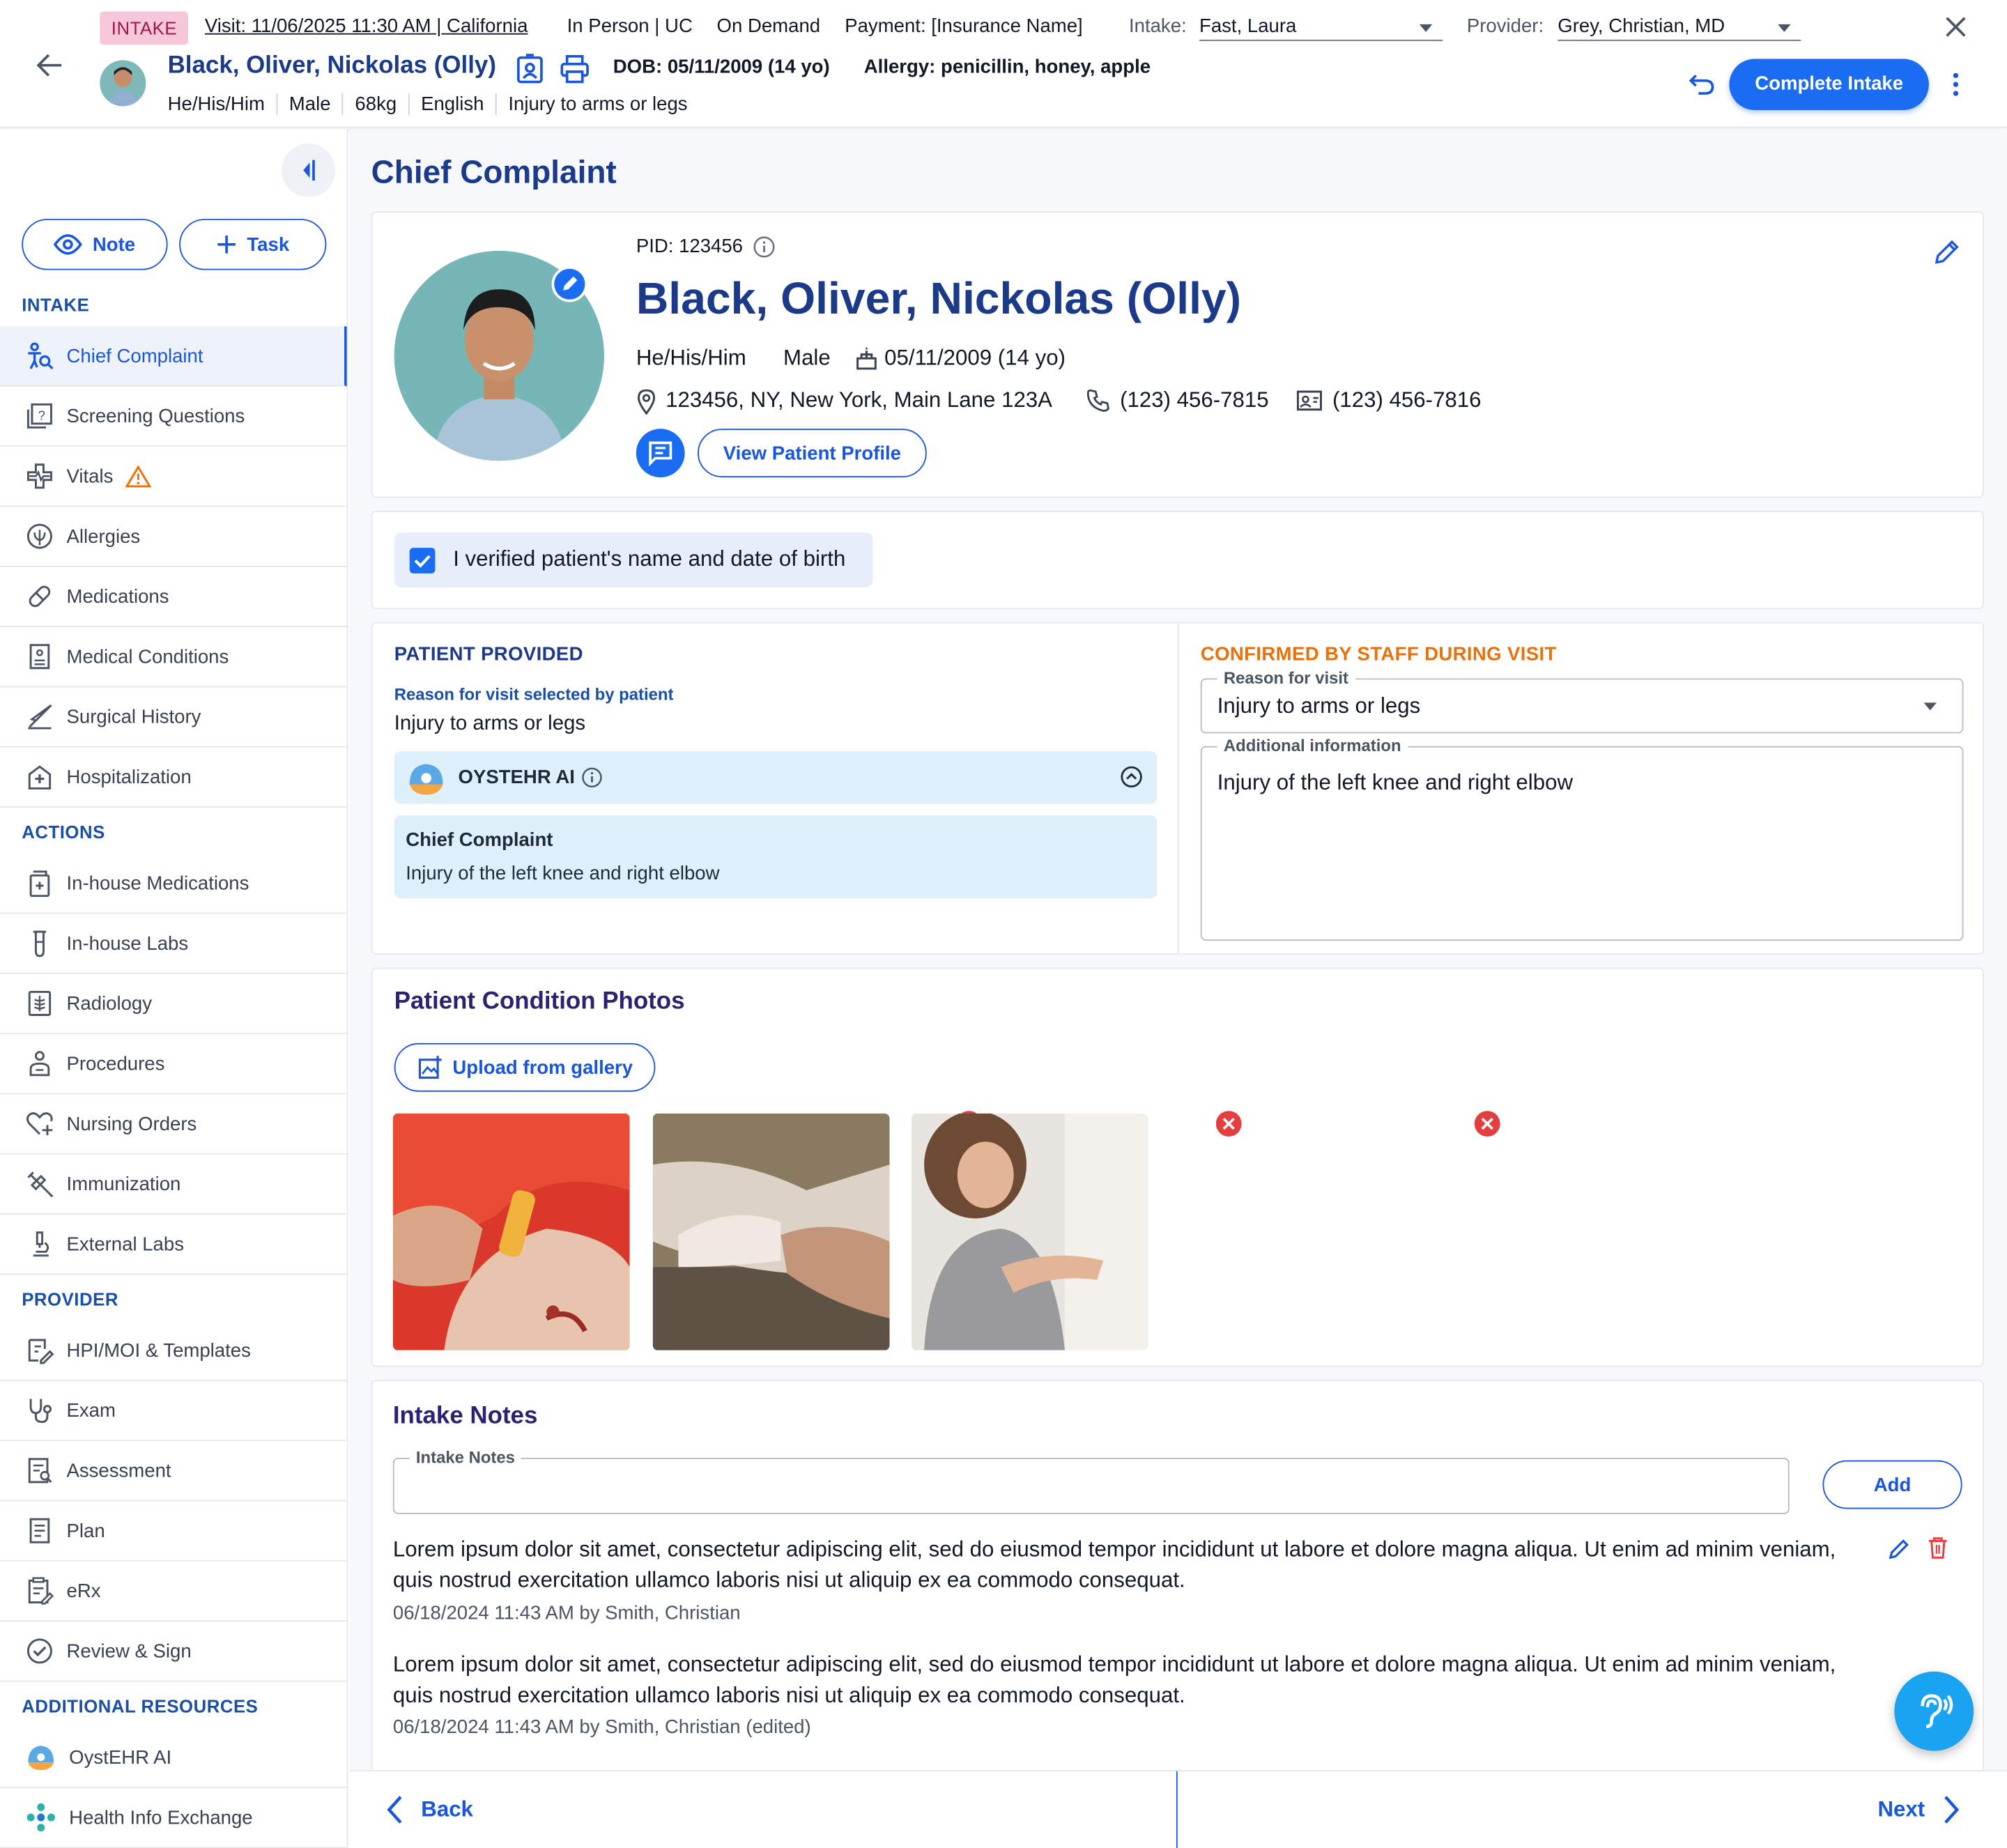  What do you see at coordinates (68, 244) in the screenshot?
I see `eye-note-icon` at bounding box center [68, 244].